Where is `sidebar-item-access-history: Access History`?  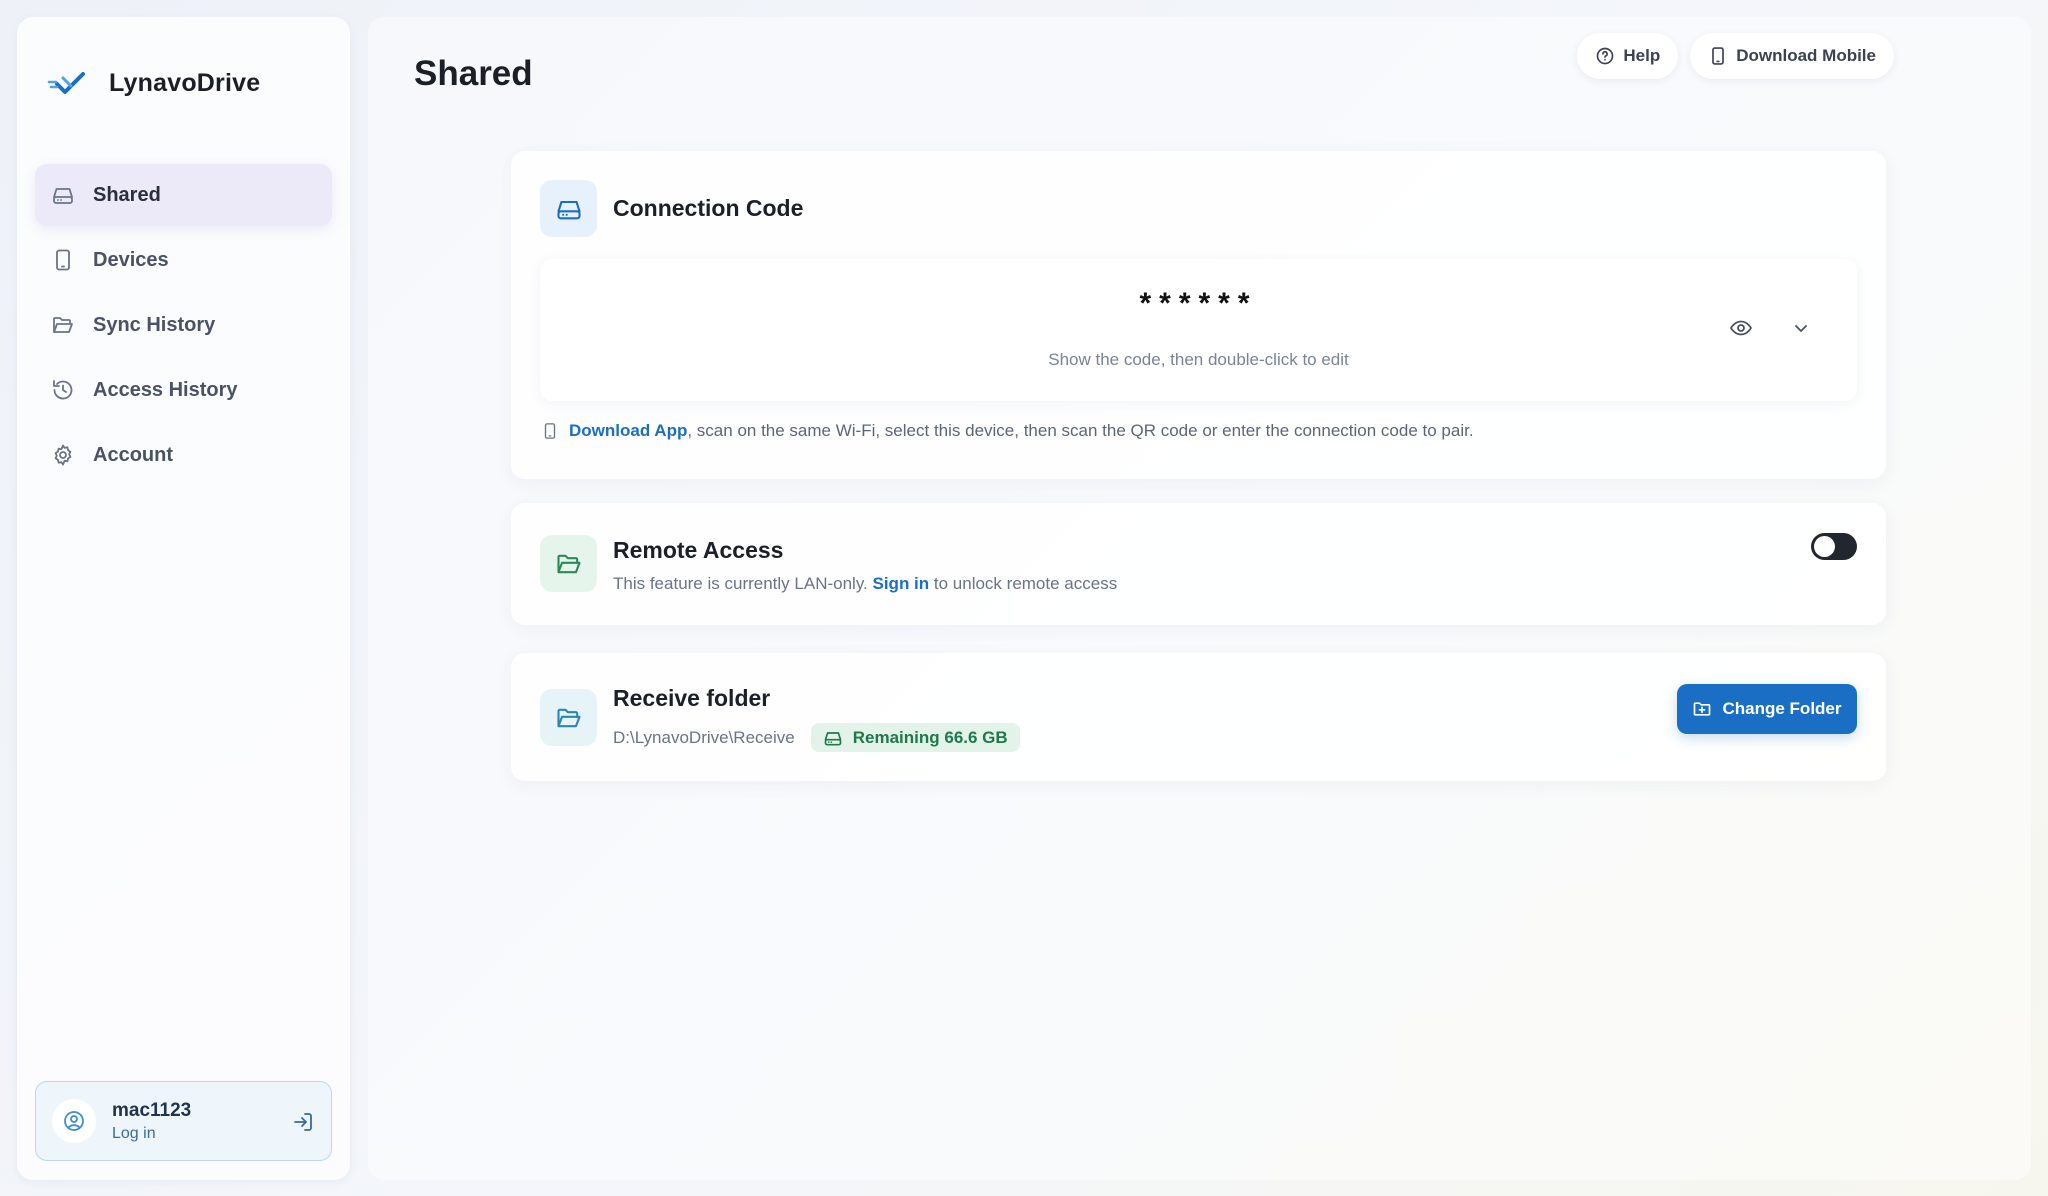 sidebar-item-access-history: Access History is located at coordinates (183, 390).